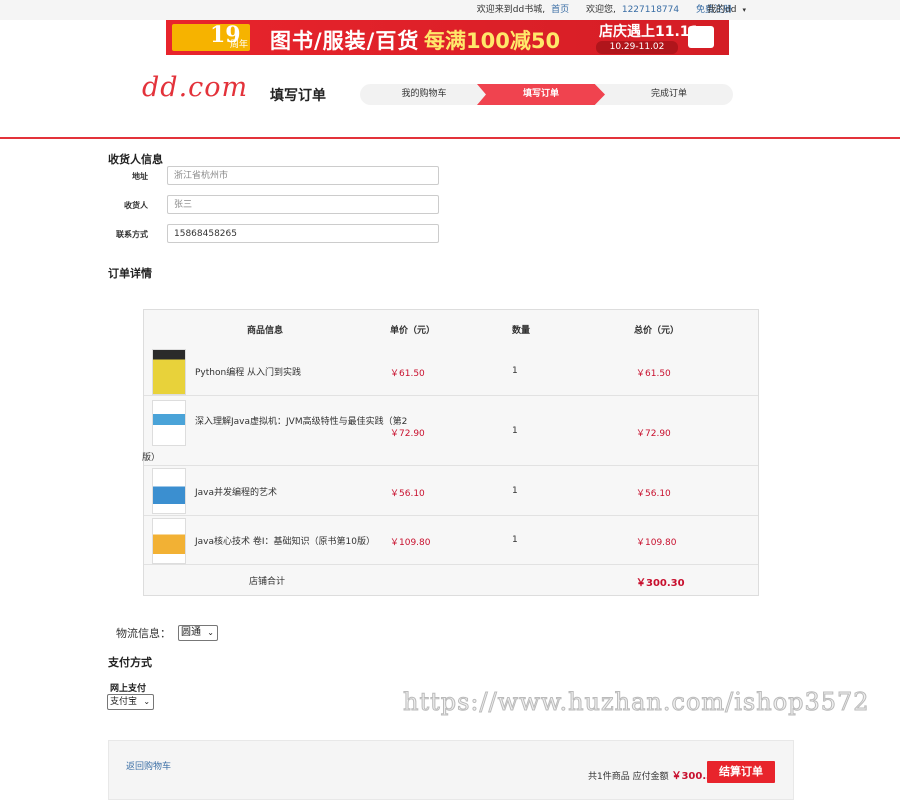  What do you see at coordinates (236, 491) in the screenshot?
I see `product-name: Java并发编程的艺术` at bounding box center [236, 491].